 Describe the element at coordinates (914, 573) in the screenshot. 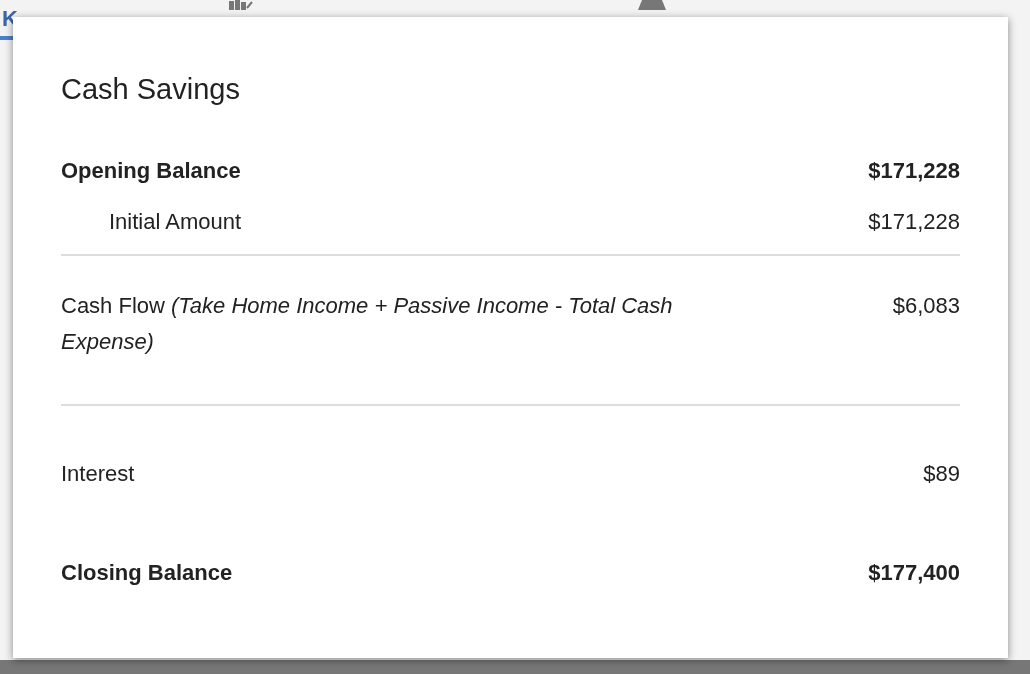

I see `row-amount: $177,400` at that location.